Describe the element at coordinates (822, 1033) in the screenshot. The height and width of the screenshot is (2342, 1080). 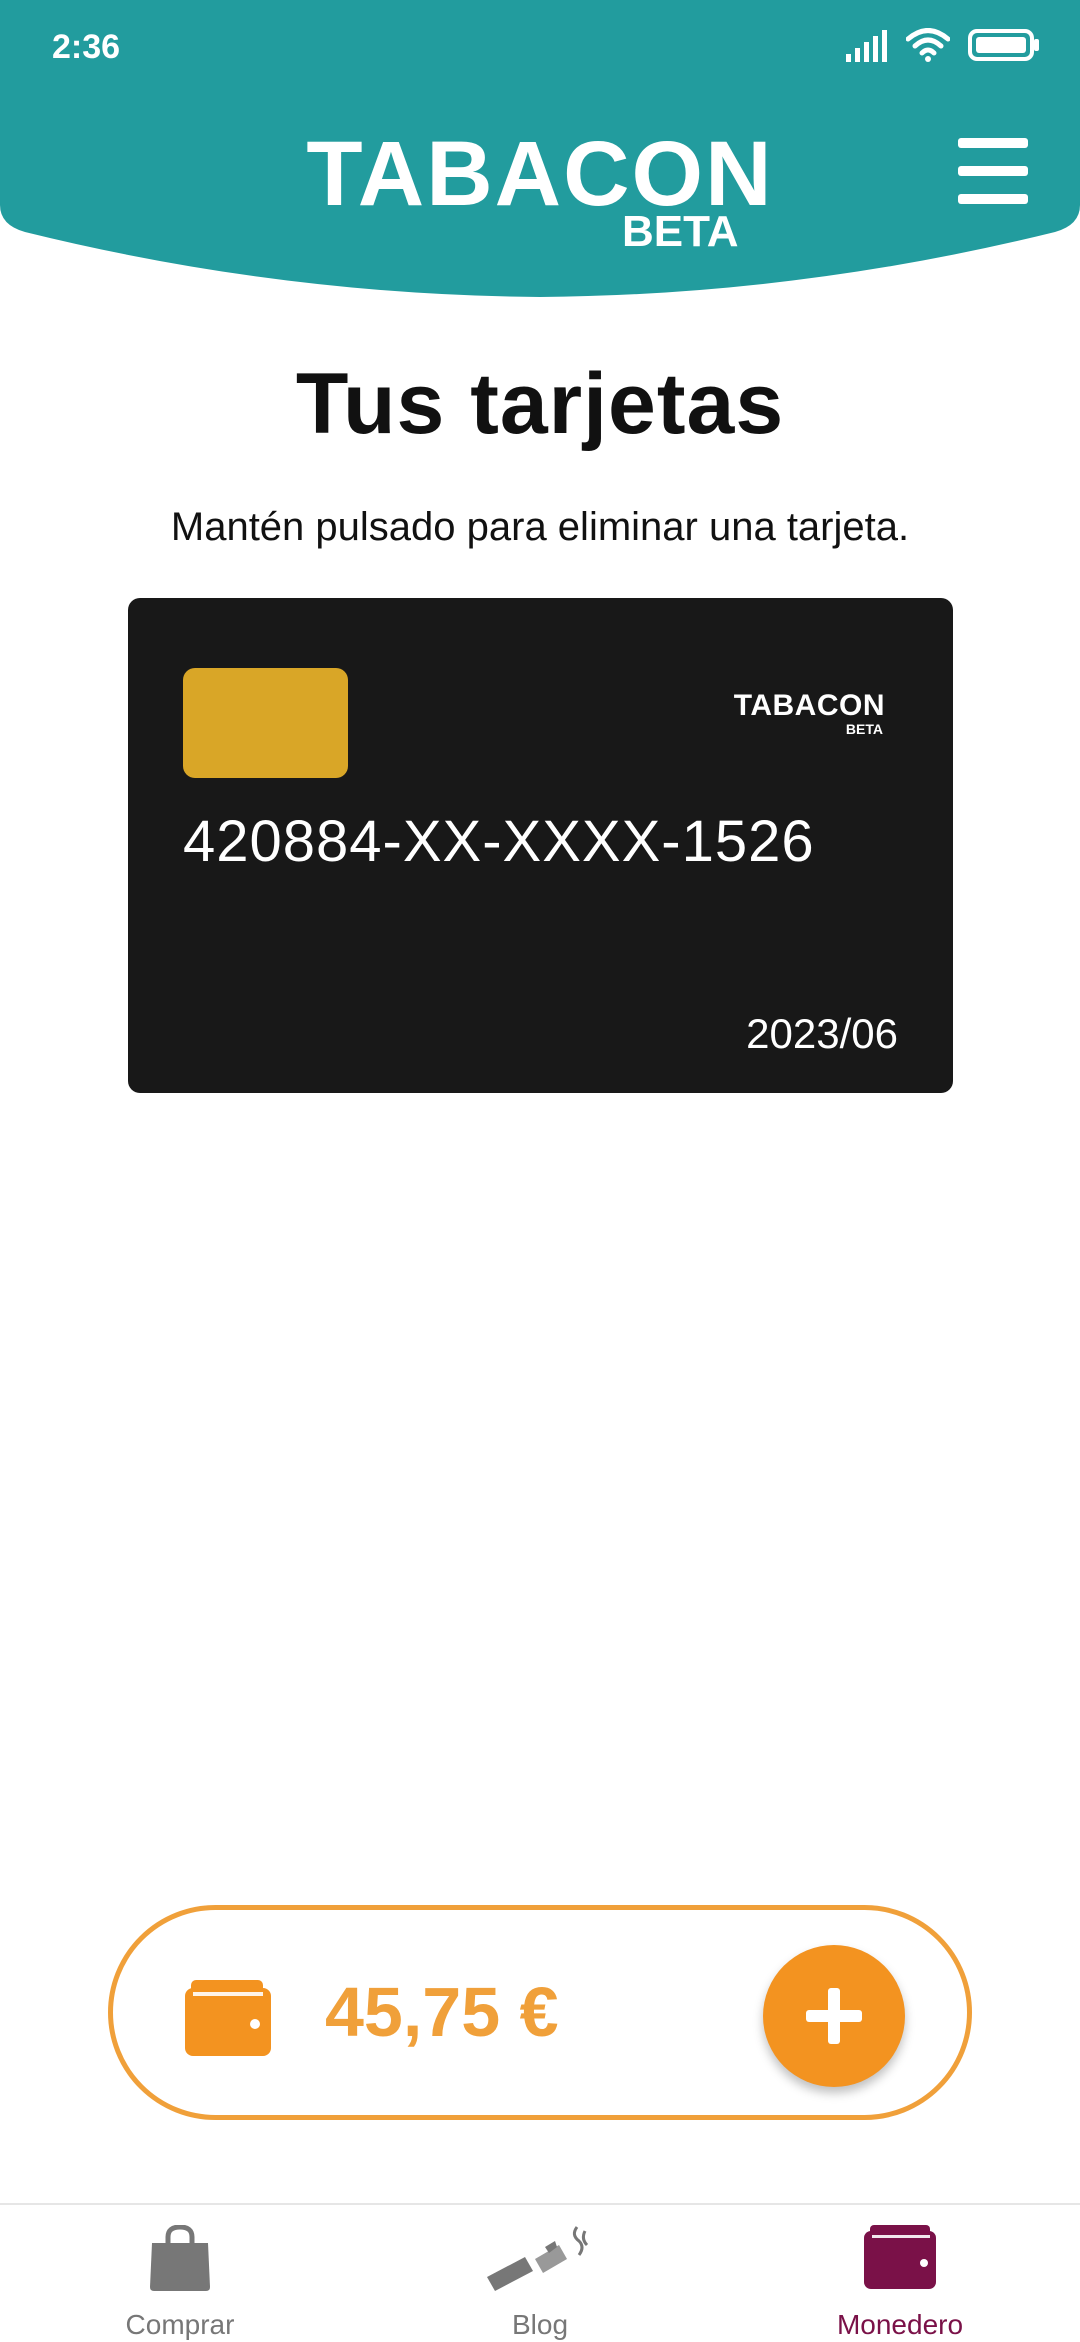
I see `card-expiry: 2023/06` at that location.